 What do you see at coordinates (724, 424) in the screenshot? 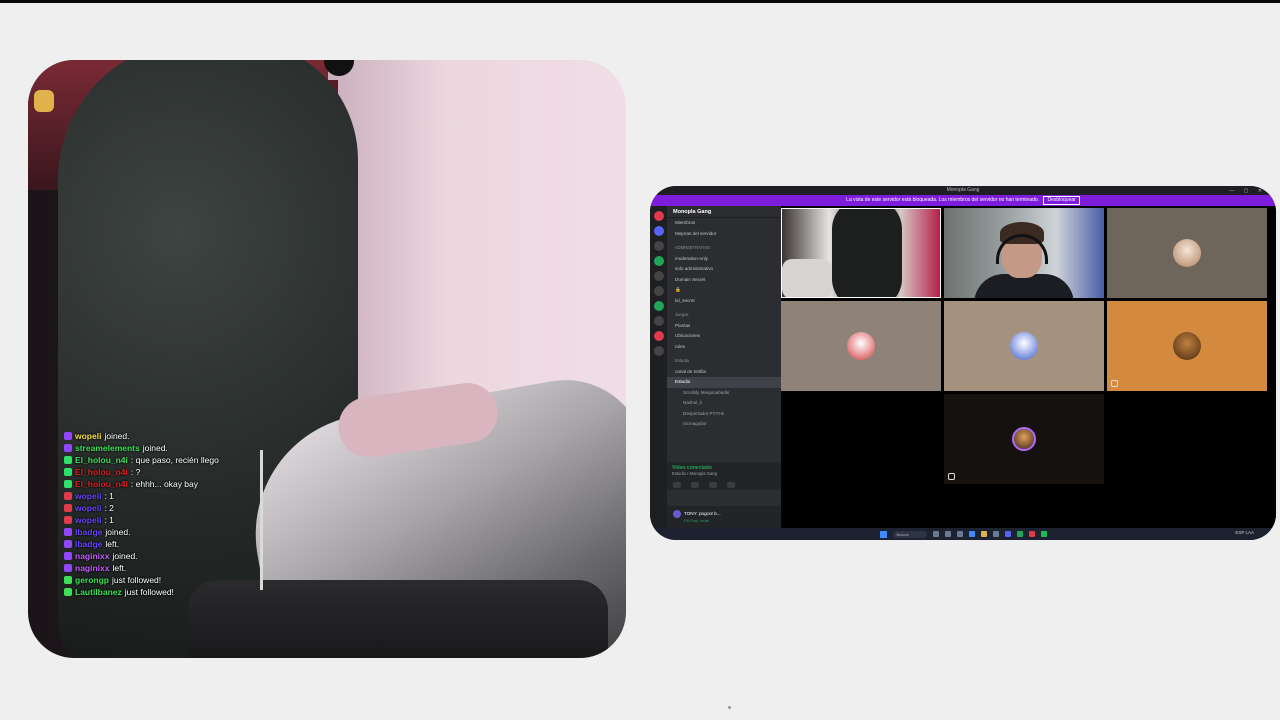
I see `voice-member: nicmaguilar` at bounding box center [724, 424].